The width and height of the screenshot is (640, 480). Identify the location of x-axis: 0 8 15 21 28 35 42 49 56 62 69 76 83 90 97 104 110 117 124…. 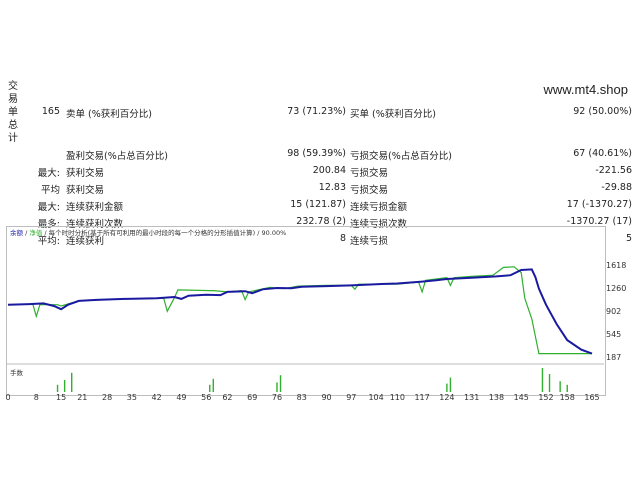
(302, 397).